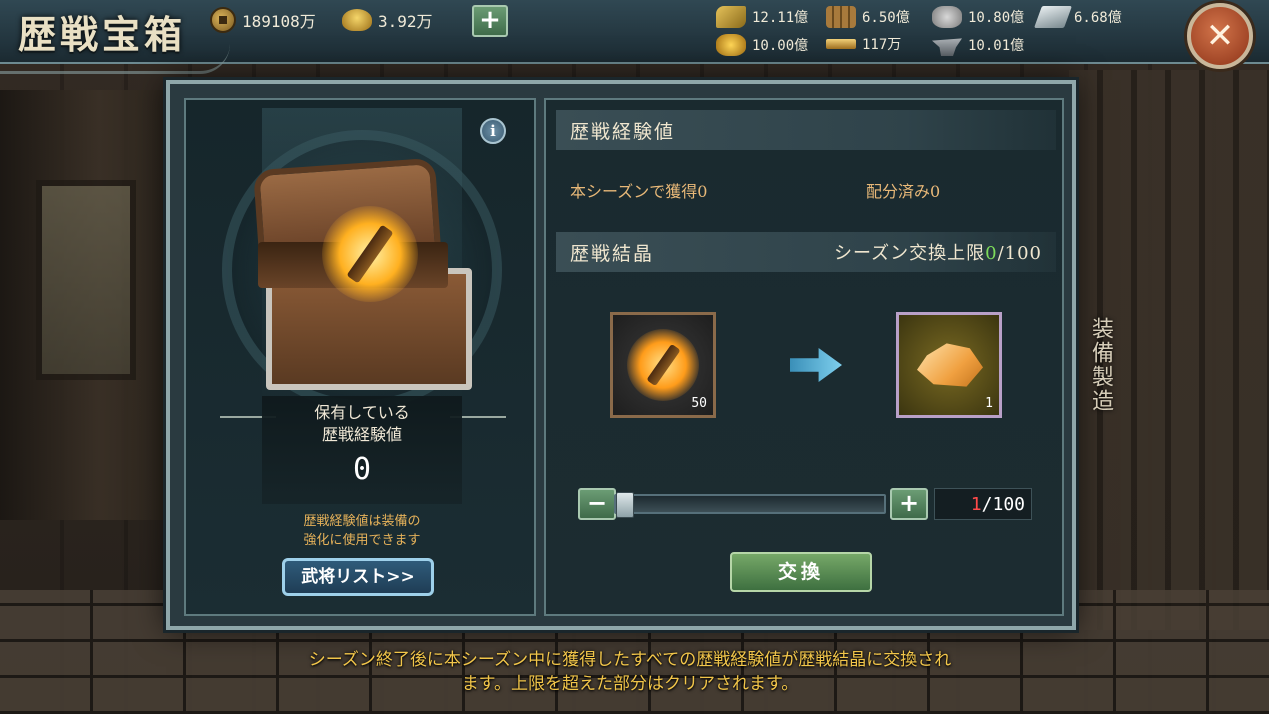 This screenshot has width=1269, height=714. I want to click on crystal-section-header: 歴戦結晶 シーズン交換上限0/100, so click(806, 252).